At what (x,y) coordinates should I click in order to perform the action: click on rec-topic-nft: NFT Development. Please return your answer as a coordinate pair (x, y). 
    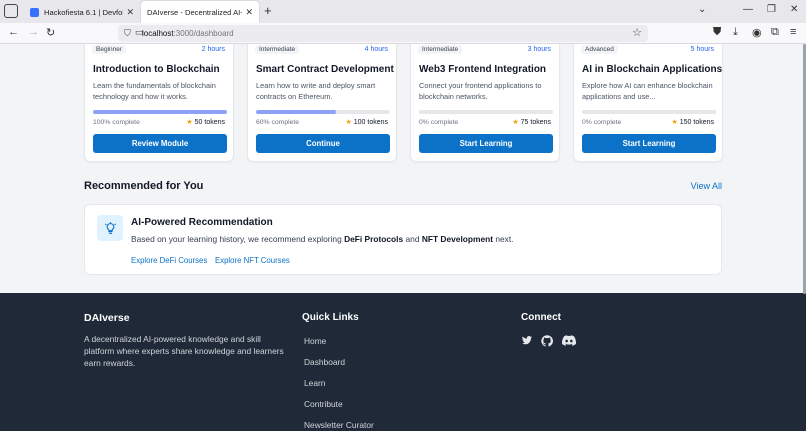
    Looking at the image, I should click on (457, 239).